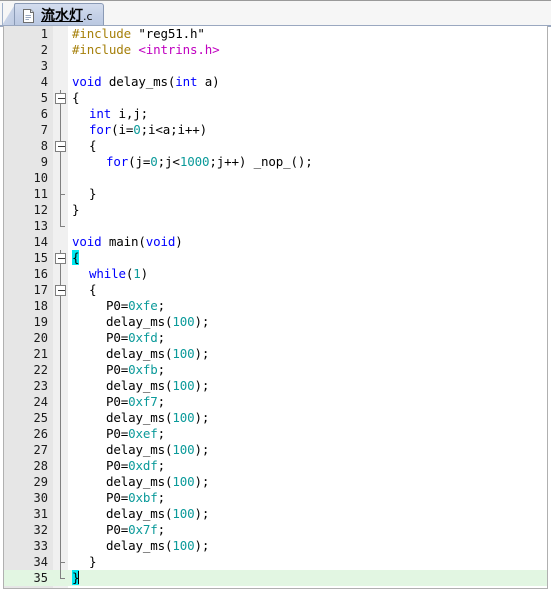 This screenshot has height=591, width=551. I want to click on code-line: 32 P0=0x7f;, so click(275, 530).